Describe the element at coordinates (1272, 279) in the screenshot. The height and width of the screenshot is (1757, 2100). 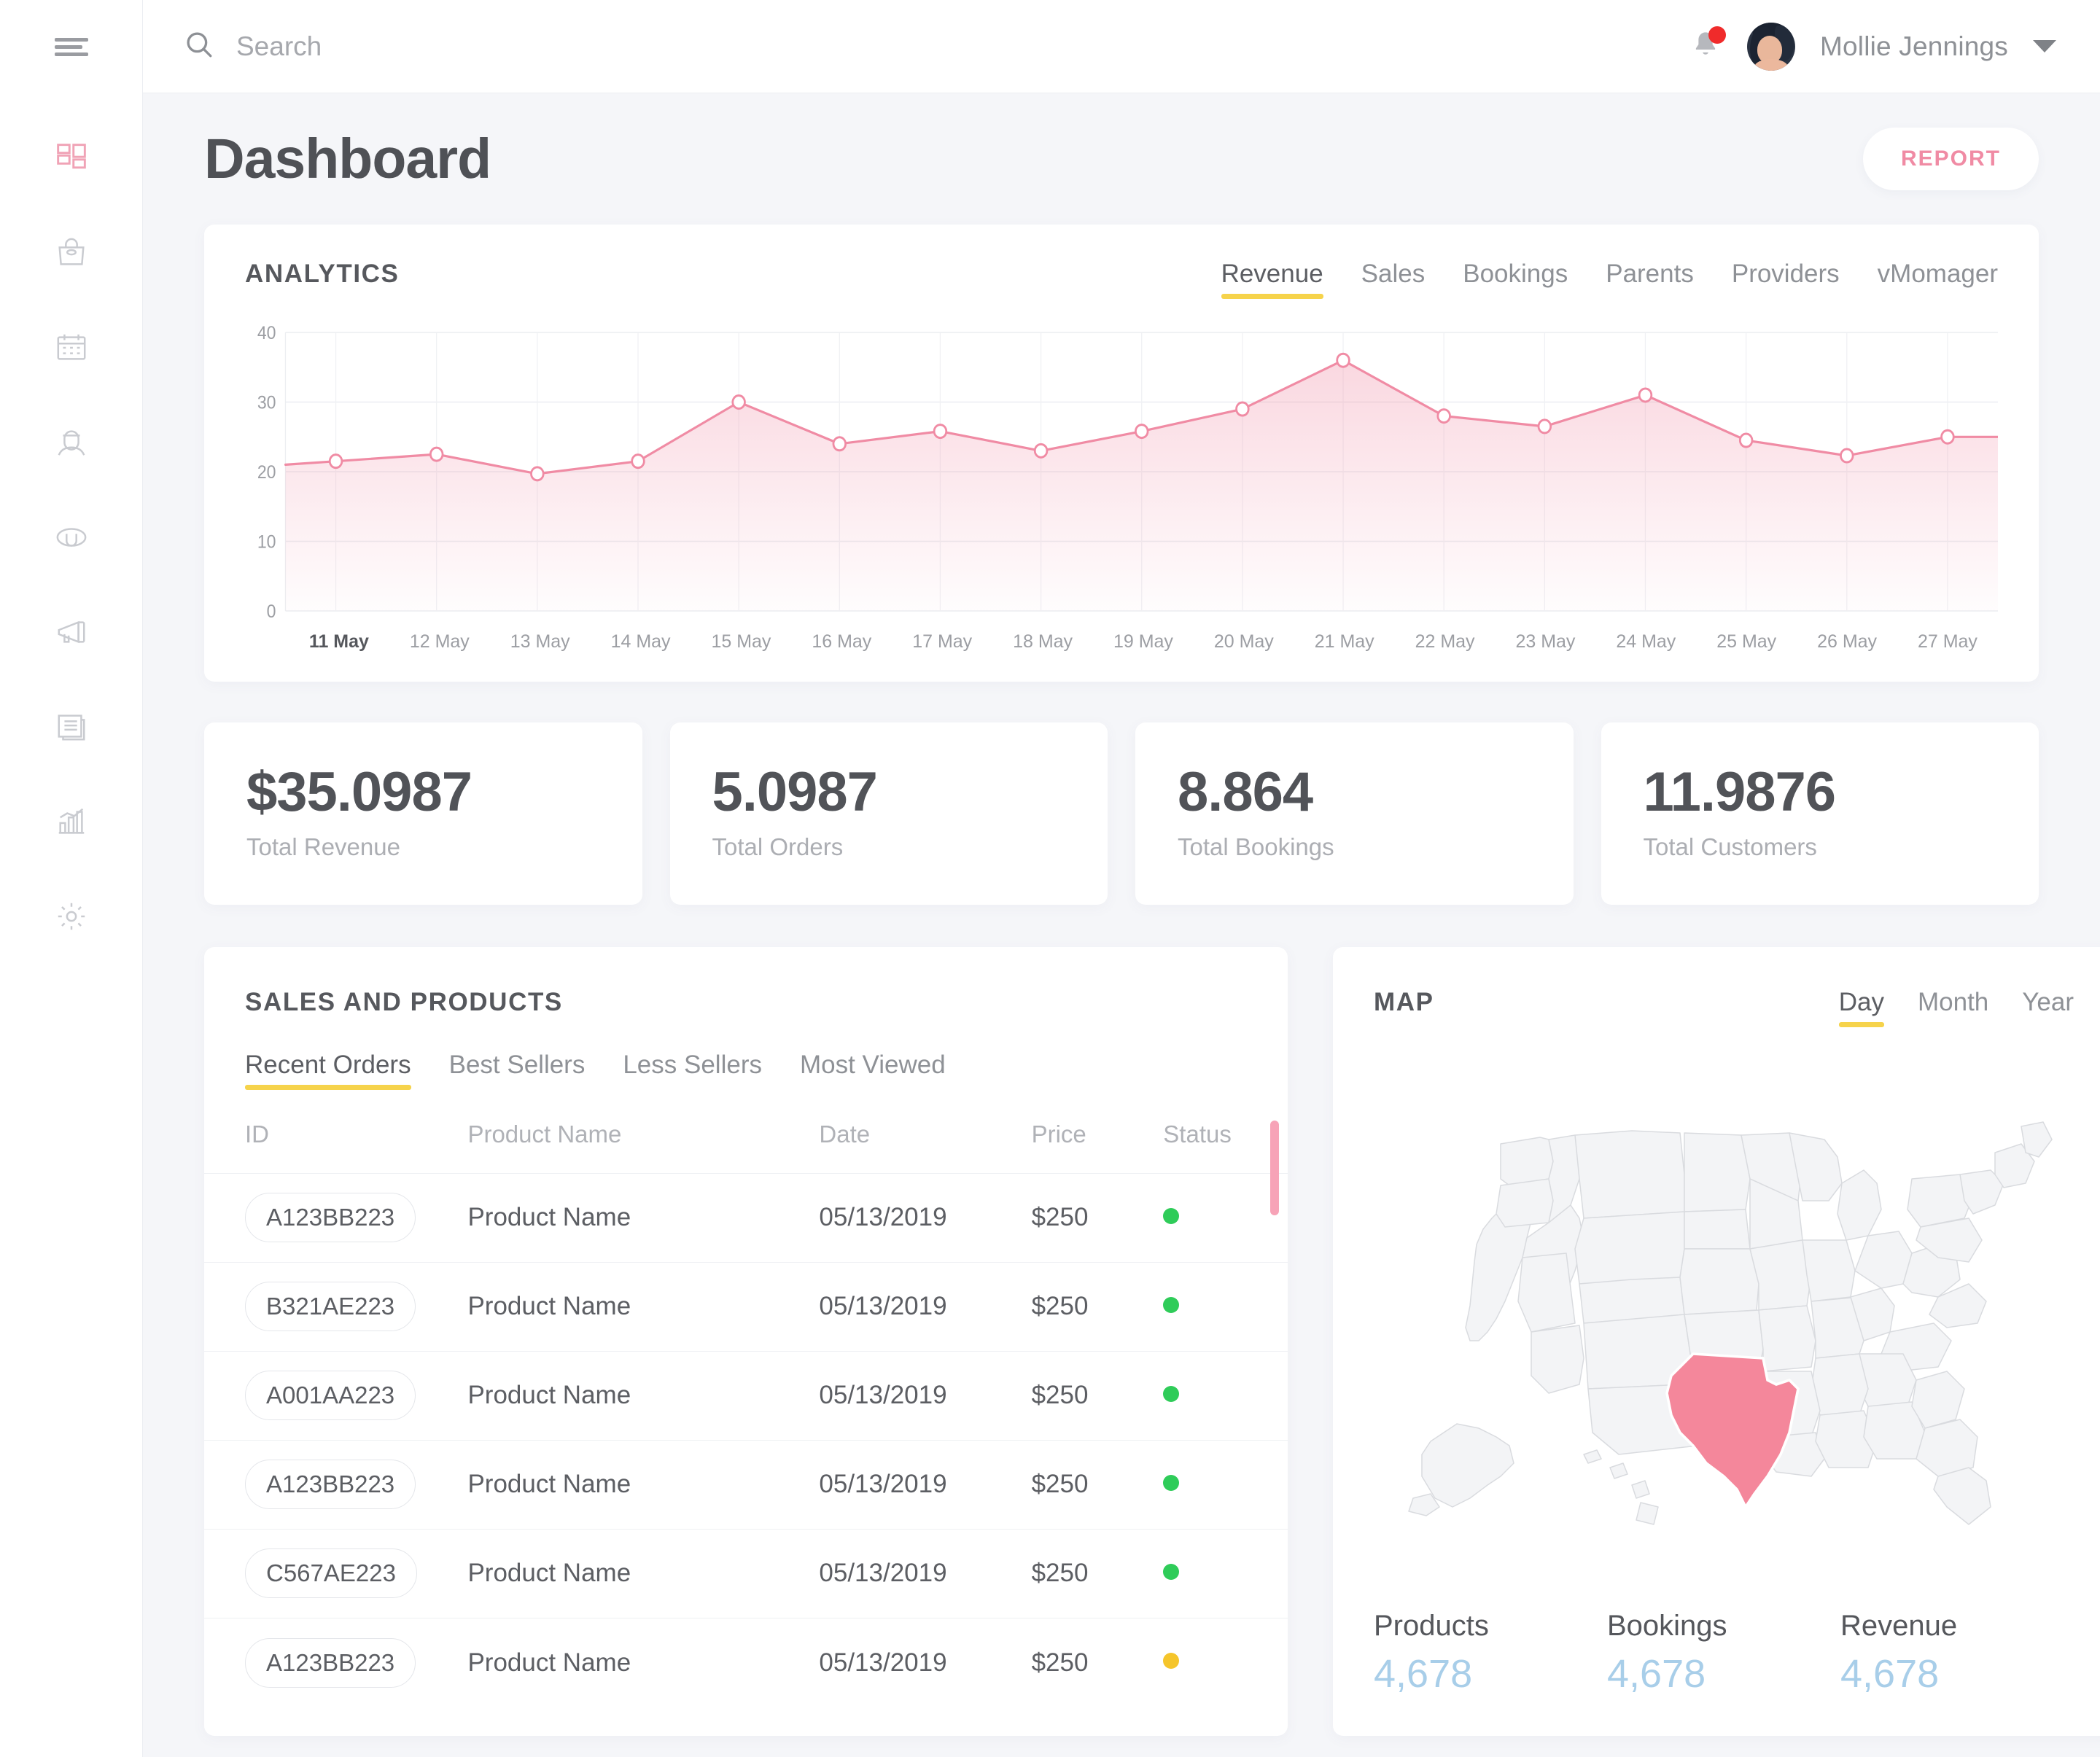
I see `tab-revenue: Revenue` at that location.